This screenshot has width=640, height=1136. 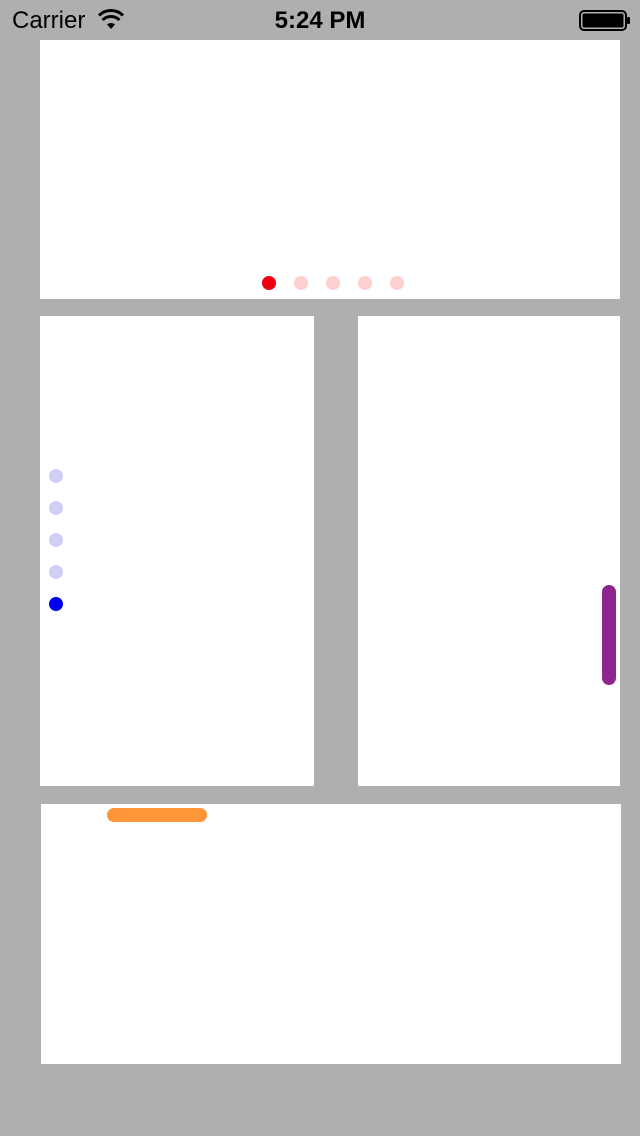 I want to click on status-bar: Carrier 5:24 PM, so click(x=320, y=20).